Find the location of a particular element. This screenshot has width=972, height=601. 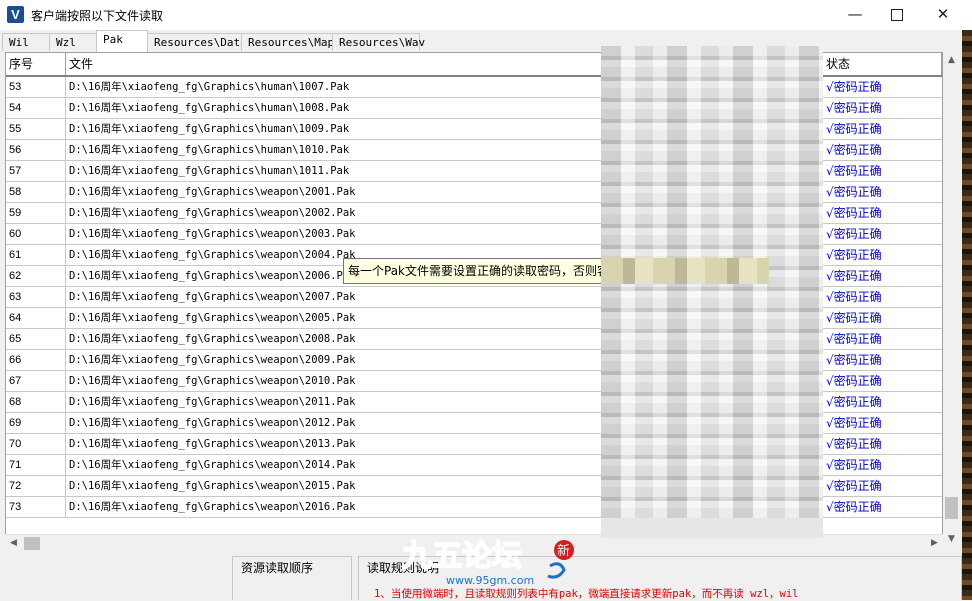

maximize-button is located at coordinates (897, 15).